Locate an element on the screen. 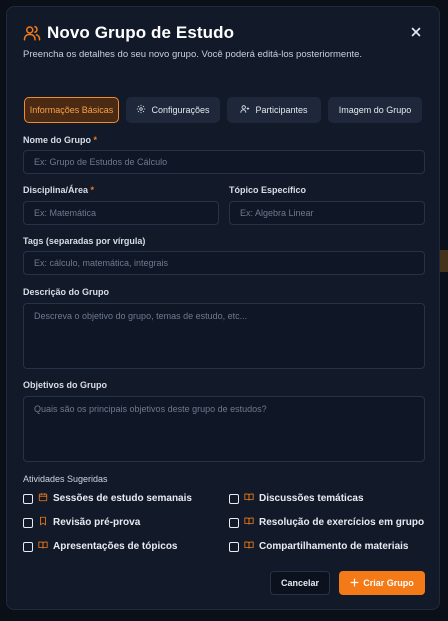 This screenshot has height=621, width=448. activity-material-sharing: Compartilhamento de materiais is located at coordinates (318, 546).